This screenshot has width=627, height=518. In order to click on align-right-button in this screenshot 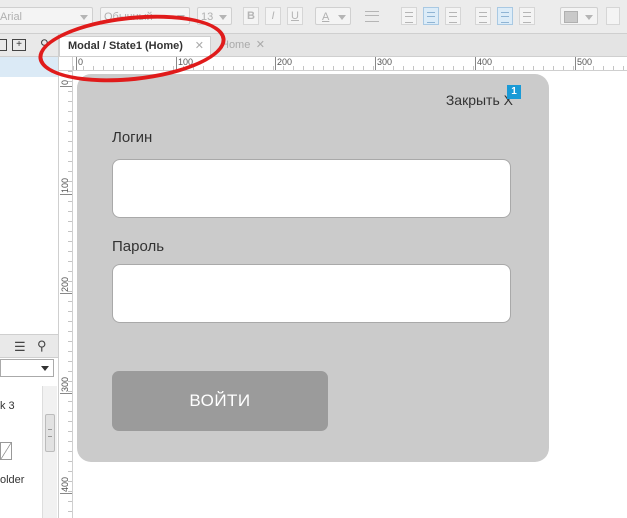, I will do `click(453, 16)`.